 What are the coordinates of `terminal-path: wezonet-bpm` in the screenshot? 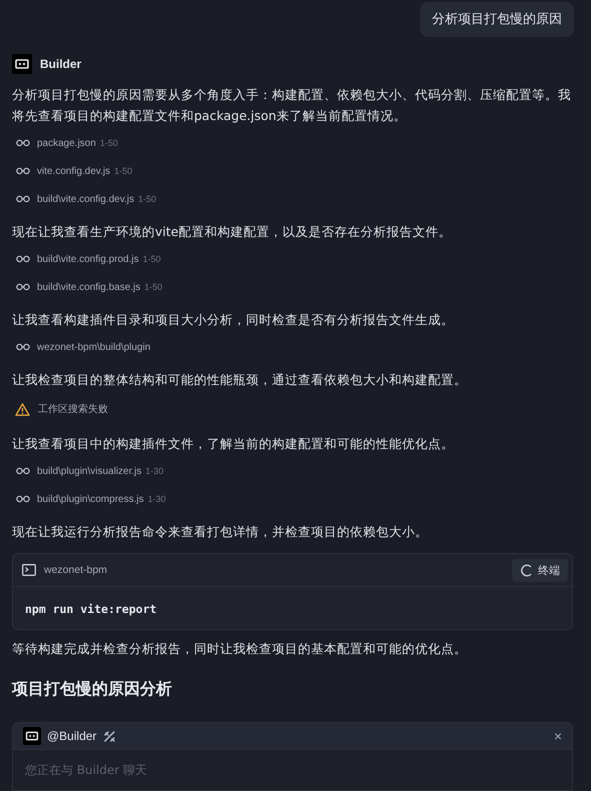 It's located at (76, 570).